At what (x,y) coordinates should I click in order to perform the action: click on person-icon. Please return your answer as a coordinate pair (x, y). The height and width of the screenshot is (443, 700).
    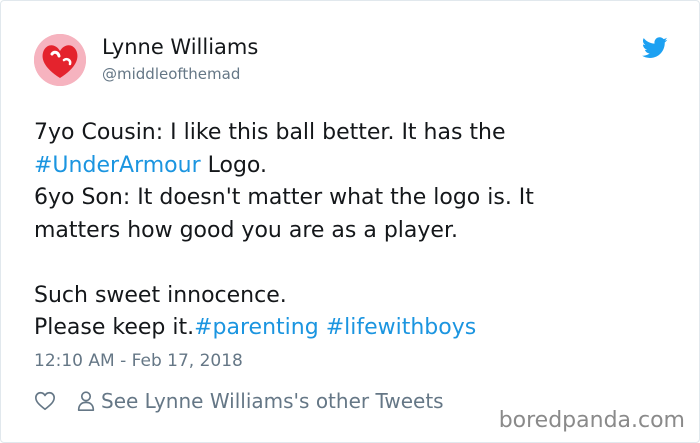
    Looking at the image, I should click on (86, 401).